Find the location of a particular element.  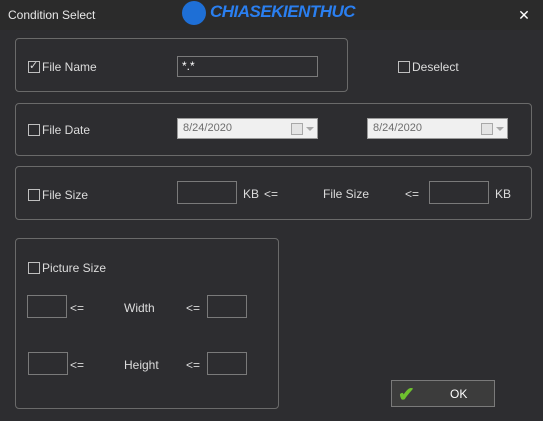

ok-button: ✔ OK is located at coordinates (443, 393).